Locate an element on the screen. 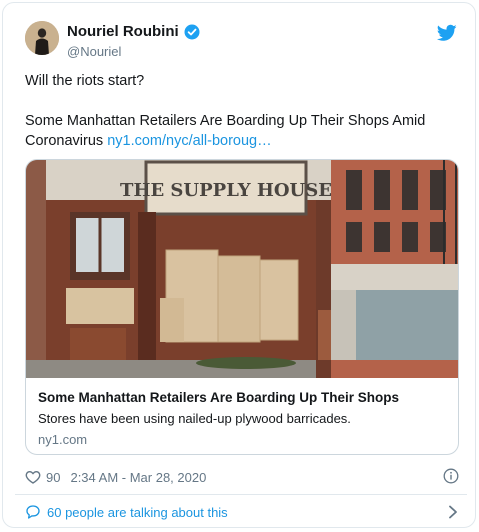  author-name-row: Nouriel Roubini is located at coordinates (133, 31).